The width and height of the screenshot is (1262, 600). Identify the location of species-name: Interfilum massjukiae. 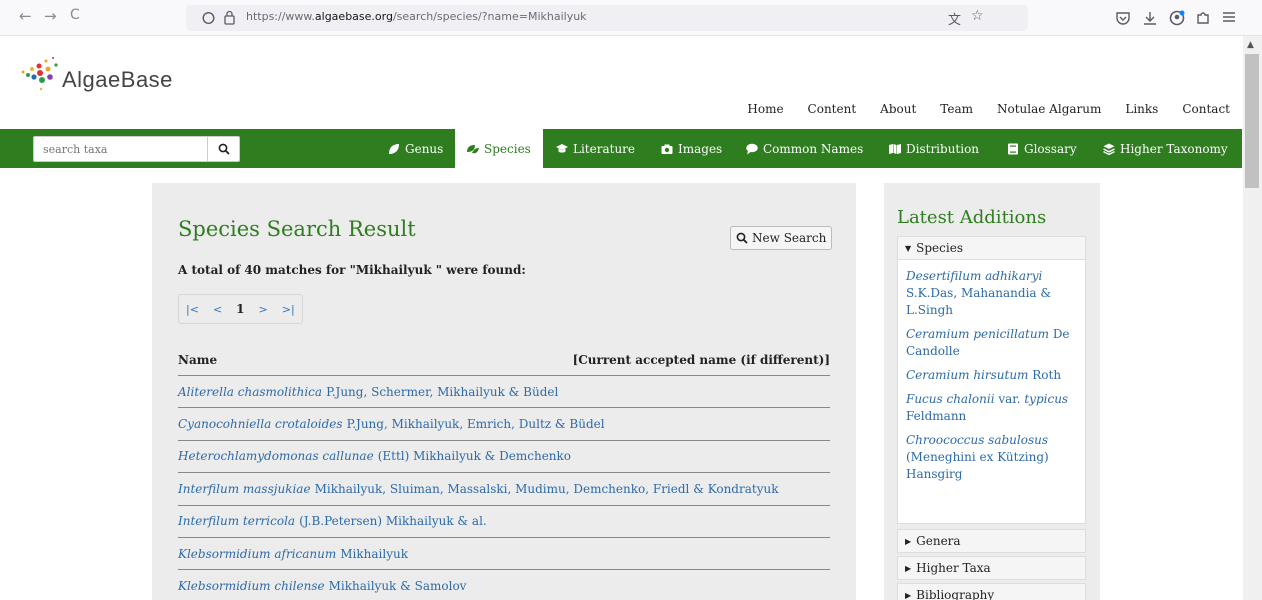
(244, 489).